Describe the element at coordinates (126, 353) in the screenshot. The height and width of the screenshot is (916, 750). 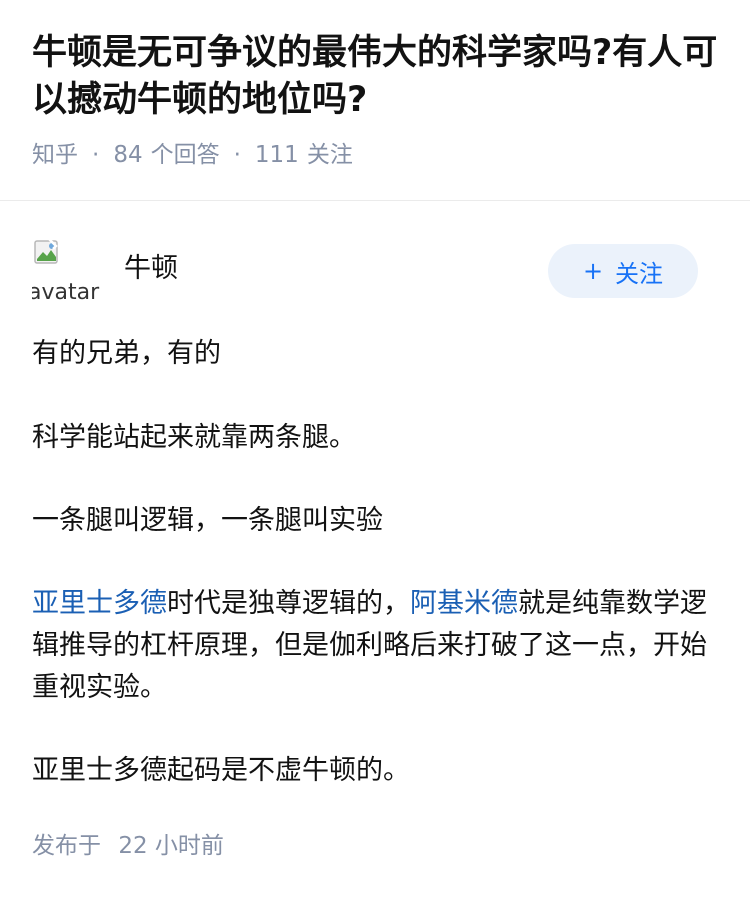
I see `answer-paragraph: 有的兄弟，有的` at that location.